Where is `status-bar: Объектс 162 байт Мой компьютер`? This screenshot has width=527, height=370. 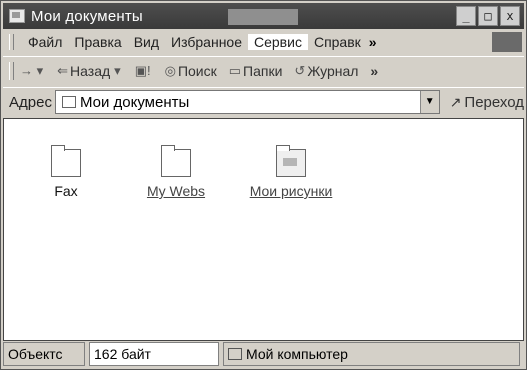 status-bar: Объектс 162 байт Мой компьютер is located at coordinates (263, 354).